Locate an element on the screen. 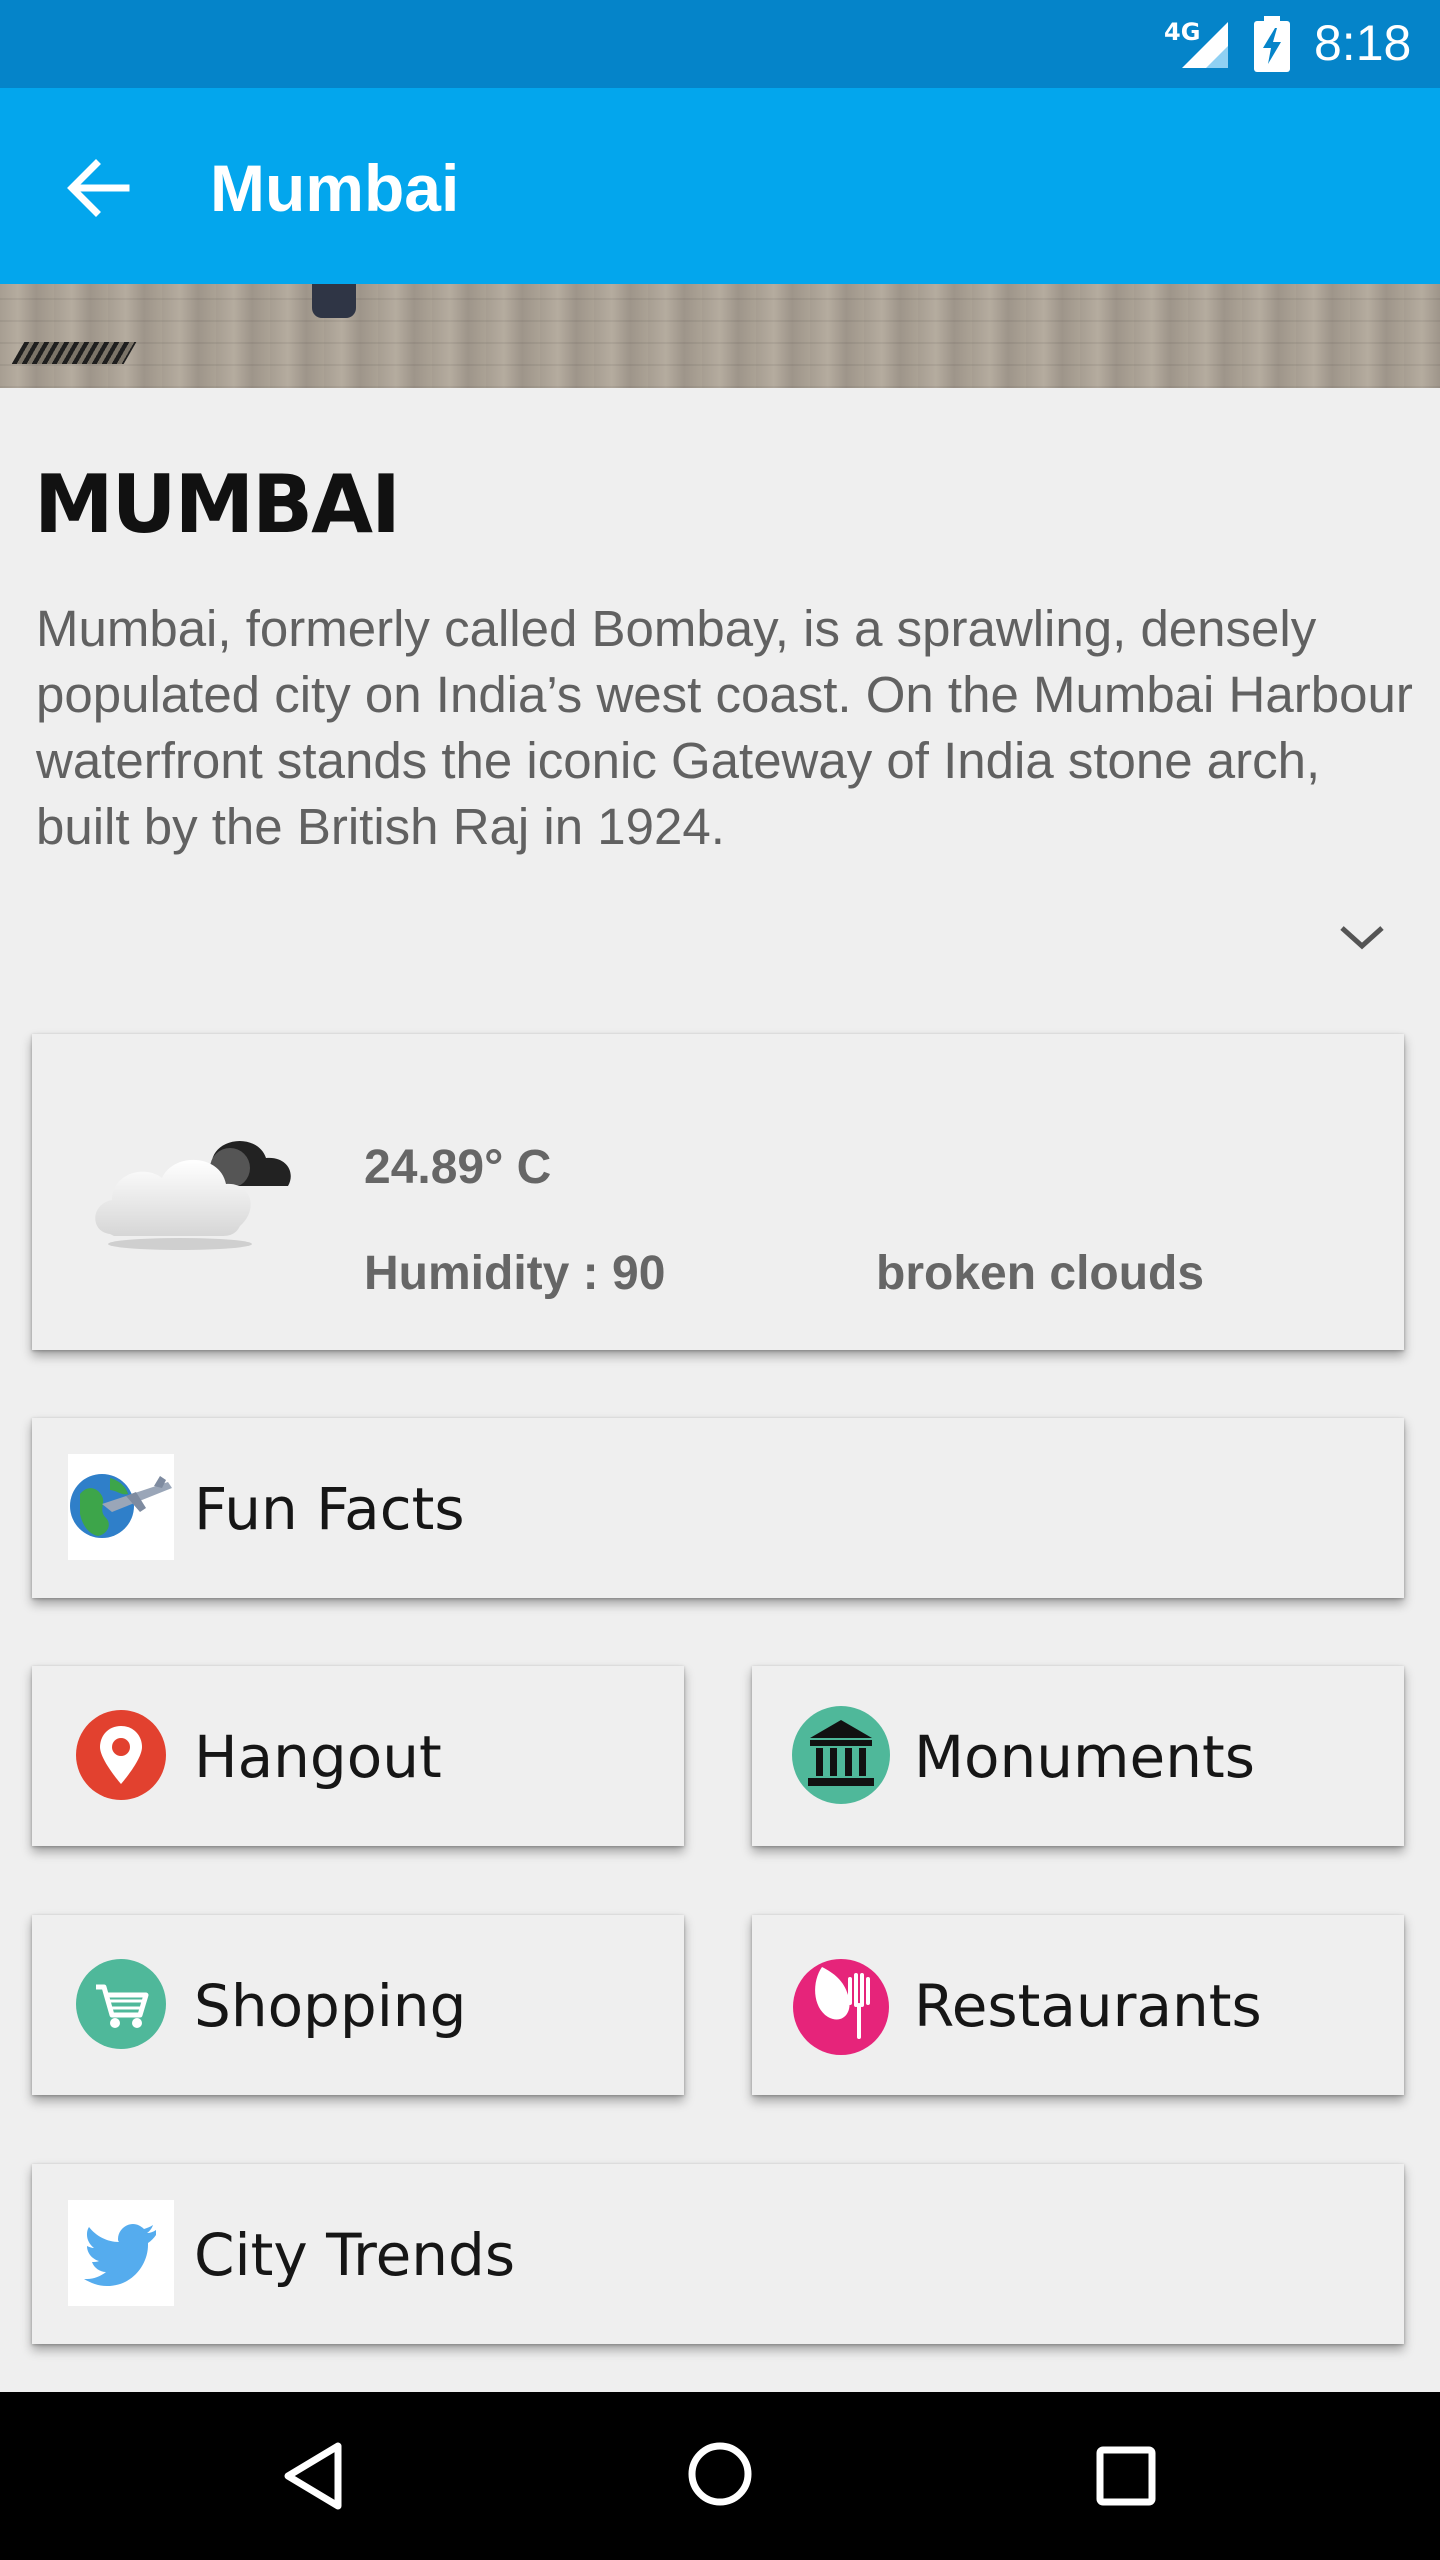  city-header-image is located at coordinates (720, 336).